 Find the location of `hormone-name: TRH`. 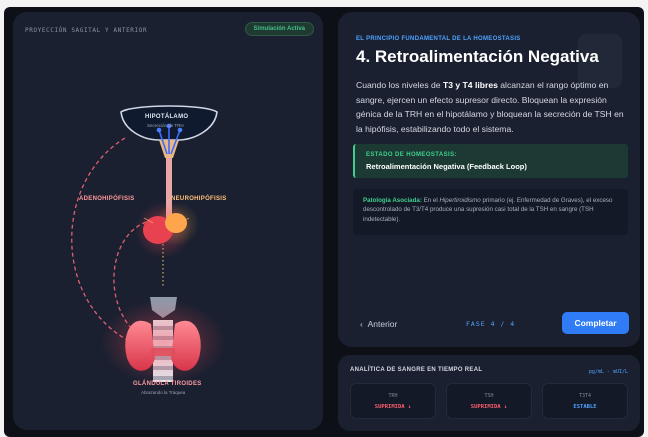

hormone-name: TRH is located at coordinates (393, 396).